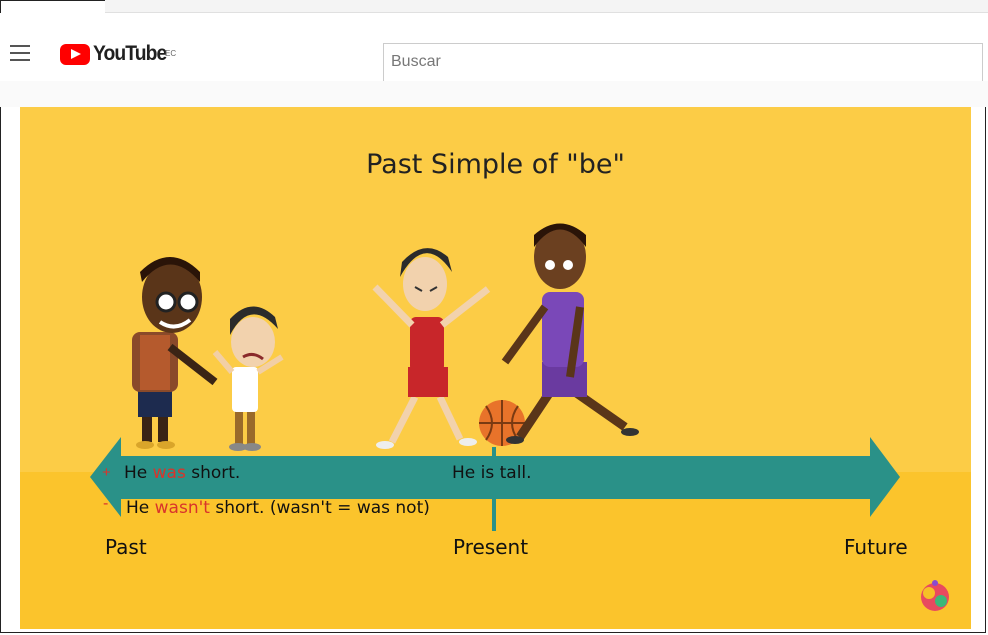  What do you see at coordinates (876, 547) in the screenshot?
I see `future-label: Future` at bounding box center [876, 547].